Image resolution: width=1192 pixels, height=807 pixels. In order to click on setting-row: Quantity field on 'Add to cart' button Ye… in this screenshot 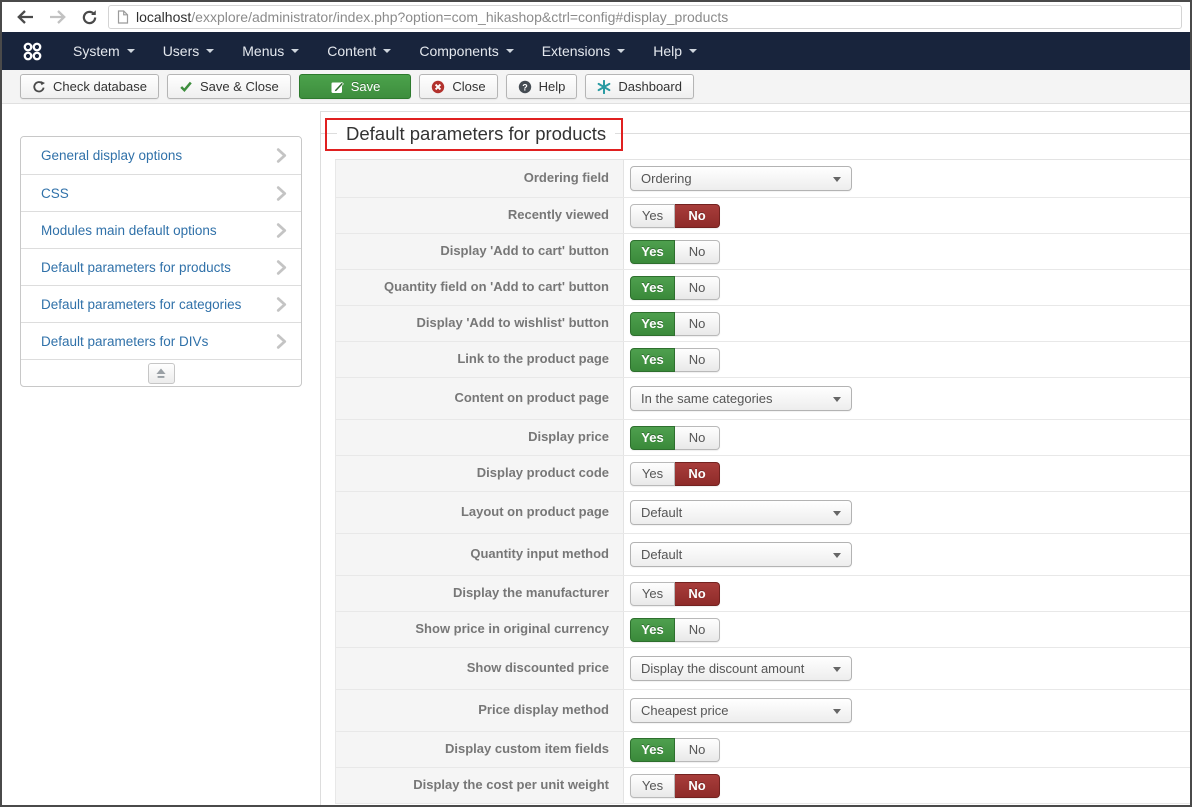, I will do `click(763, 288)`.